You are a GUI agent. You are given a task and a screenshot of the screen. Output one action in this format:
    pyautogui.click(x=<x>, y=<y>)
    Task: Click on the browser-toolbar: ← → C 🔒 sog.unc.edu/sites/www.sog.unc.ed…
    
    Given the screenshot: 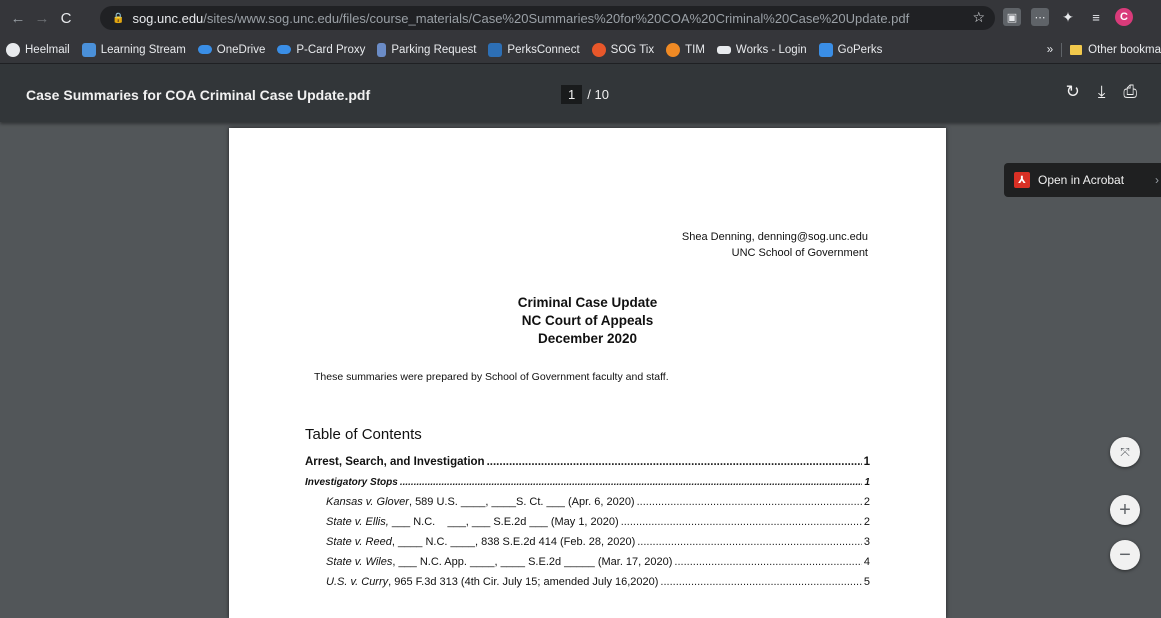 What is the action you would take?
    pyautogui.click(x=580, y=18)
    